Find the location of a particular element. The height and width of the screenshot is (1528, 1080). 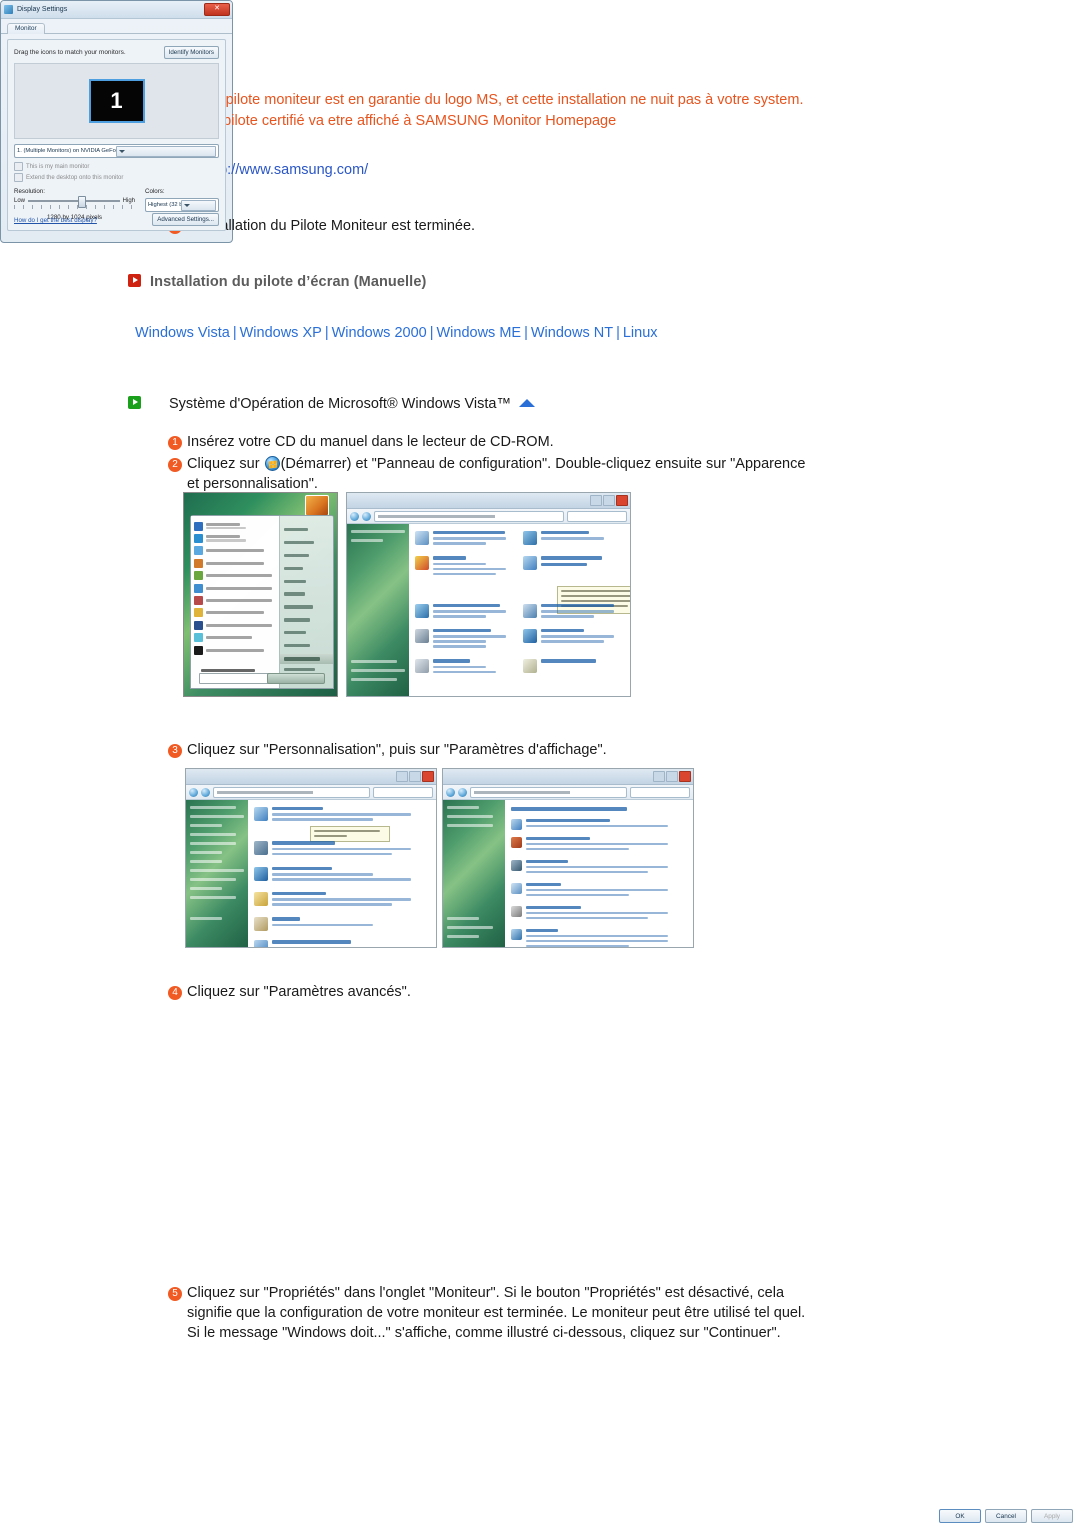

category-appearance-and-personalization is located at coordinates (573, 566).